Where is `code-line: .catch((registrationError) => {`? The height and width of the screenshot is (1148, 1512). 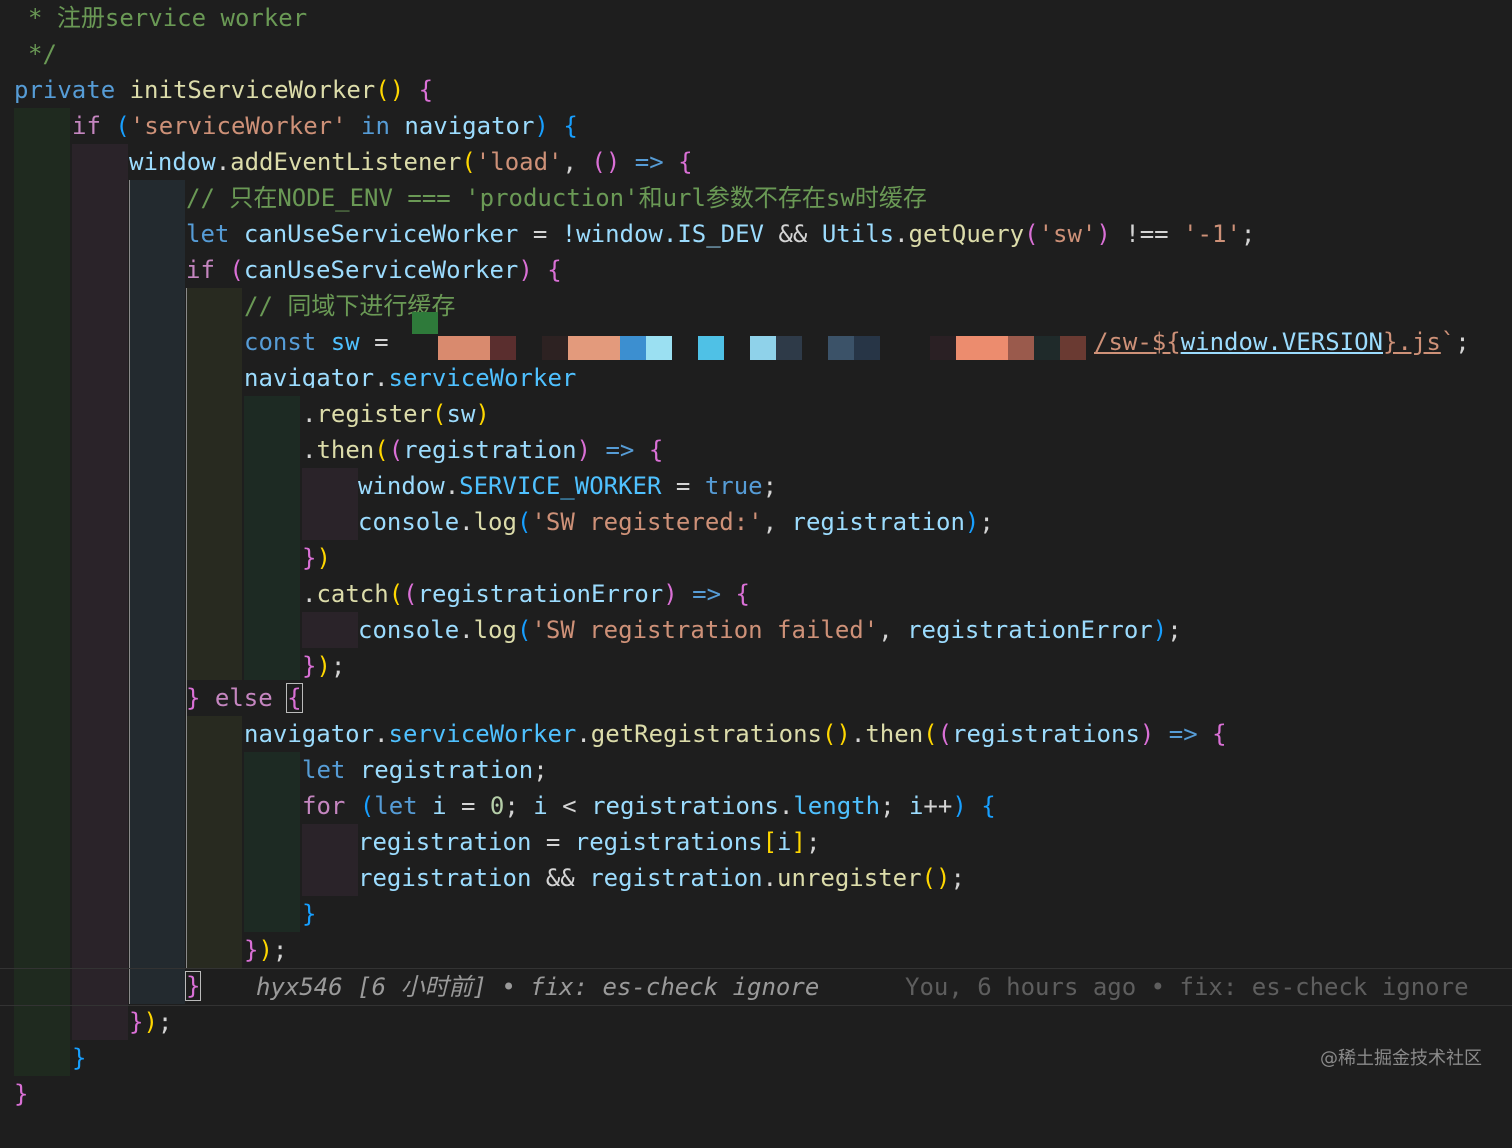 code-line: .catch((registrationError) => { is located at coordinates (756, 594).